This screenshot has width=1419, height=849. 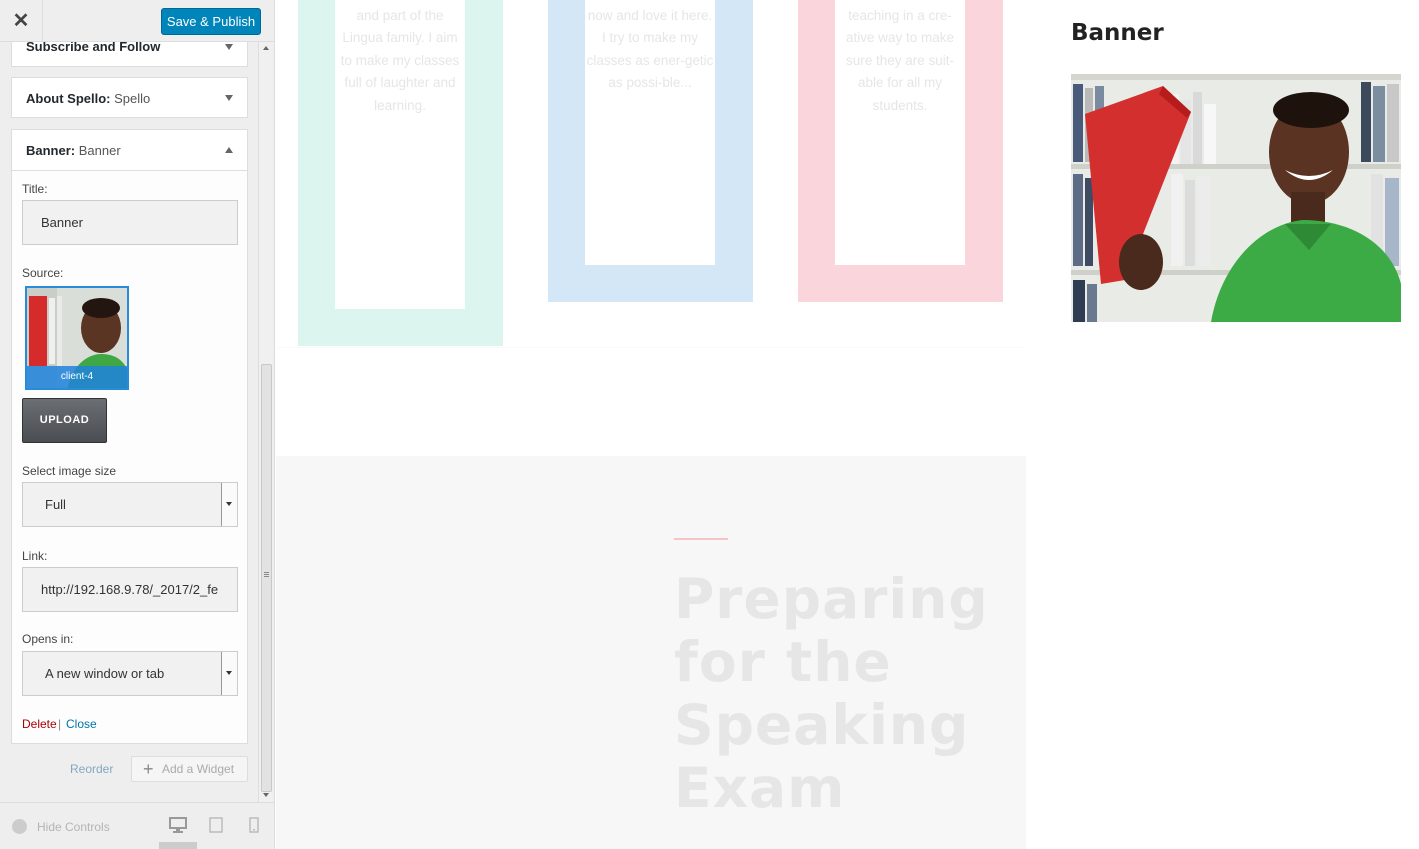 I want to click on device-active-indicator, so click(x=178, y=845).